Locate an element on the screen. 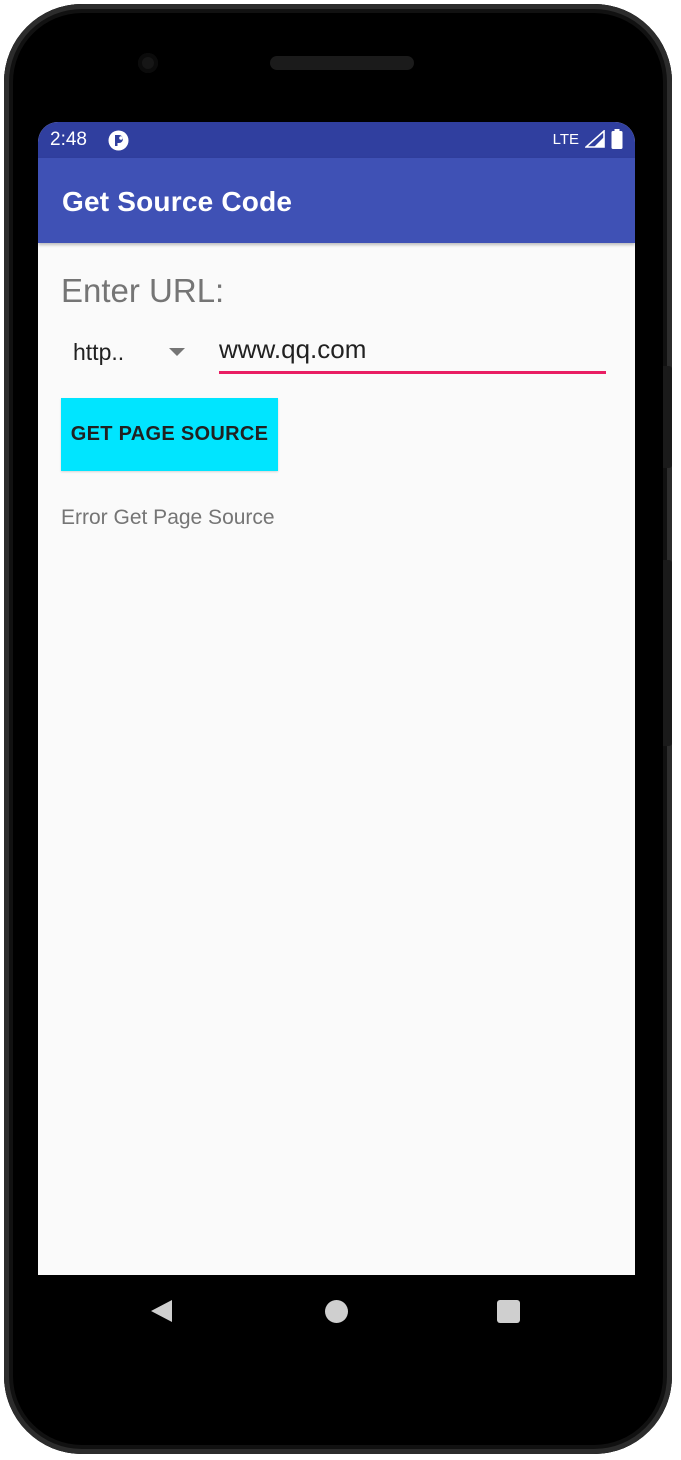  battery-icon is located at coordinates (617, 139).